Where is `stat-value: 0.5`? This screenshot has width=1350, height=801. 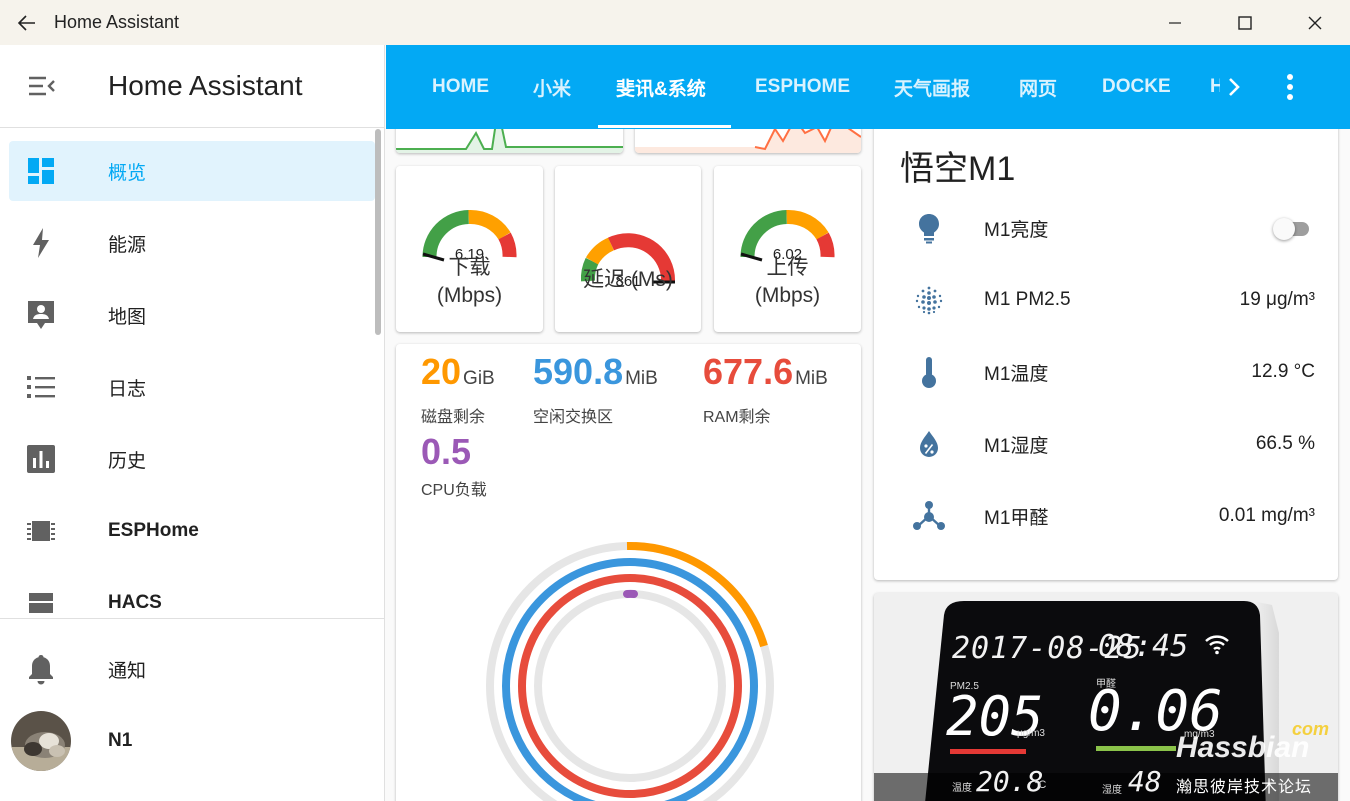 stat-value: 0.5 is located at coordinates (446, 451).